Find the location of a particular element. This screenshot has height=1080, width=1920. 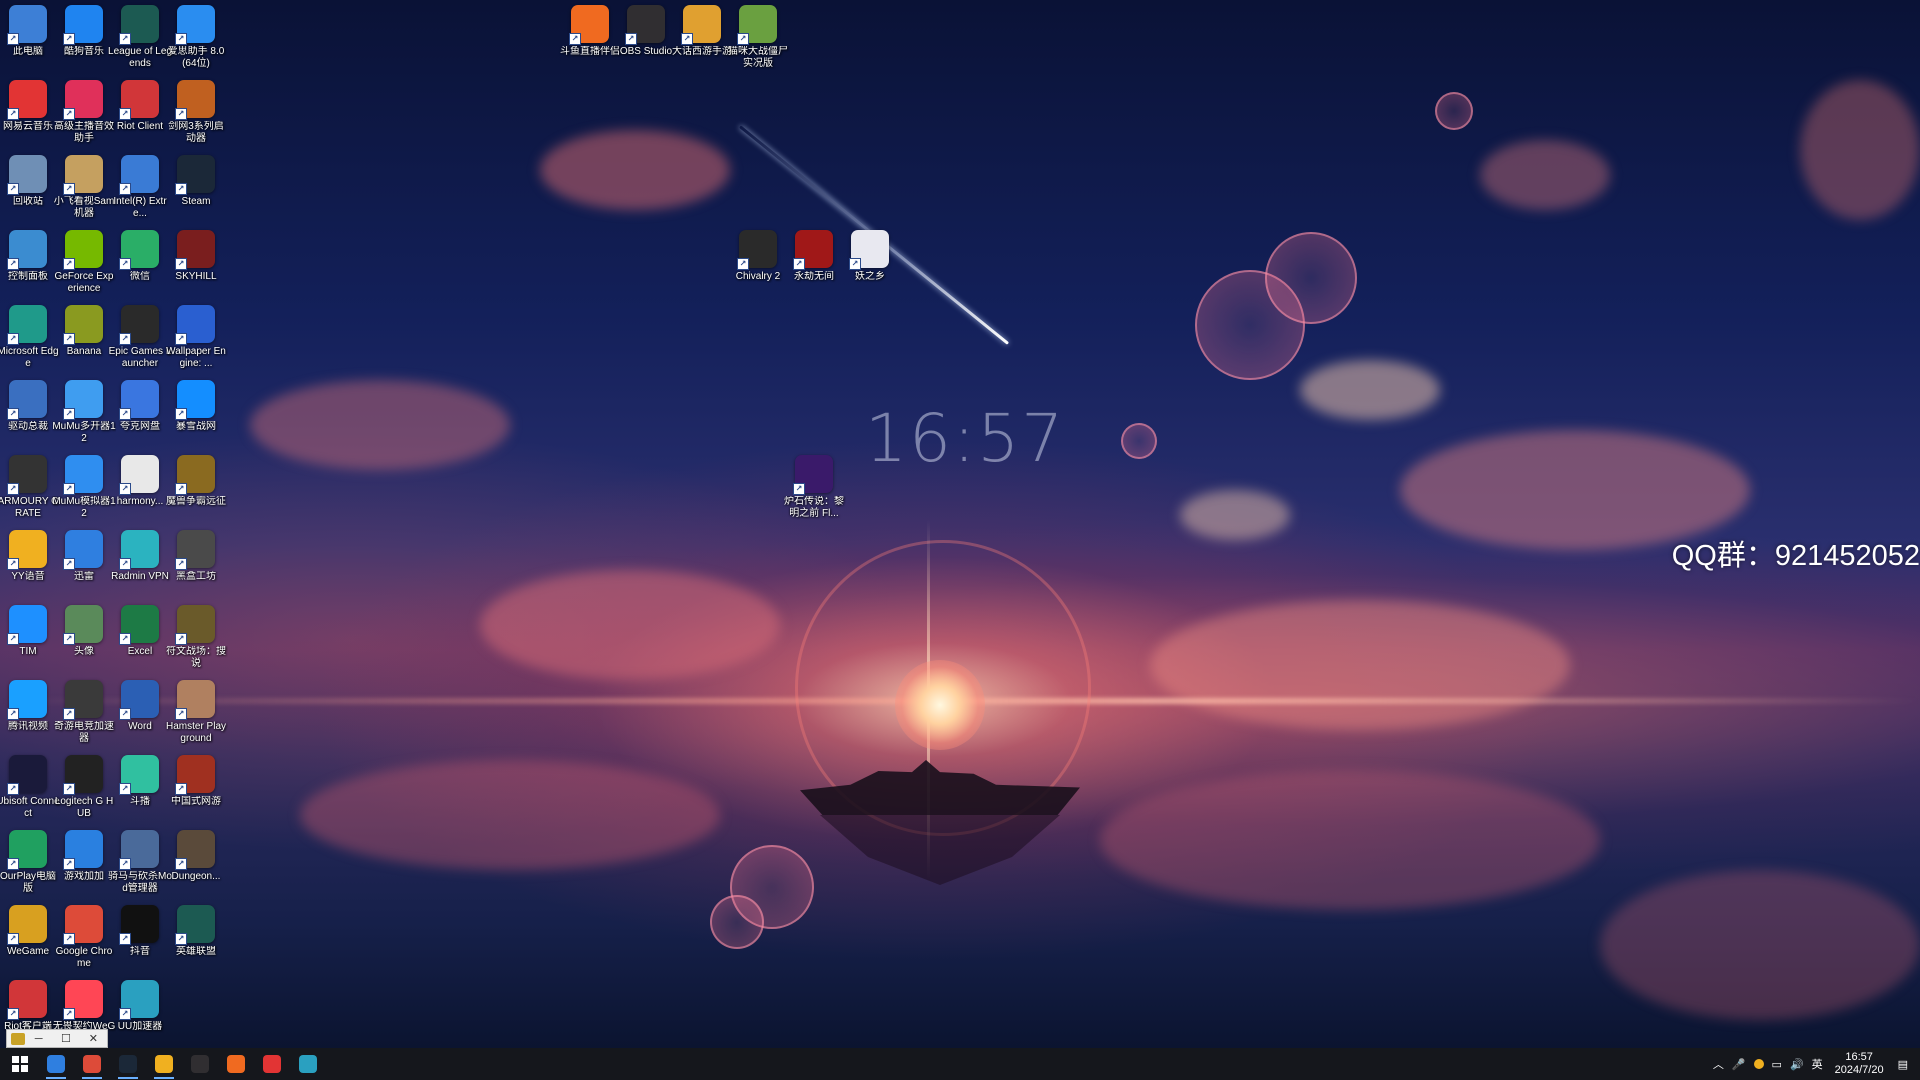

desktop-shortcut: ↗ MuMu模拟器12 is located at coordinates (84, 491).